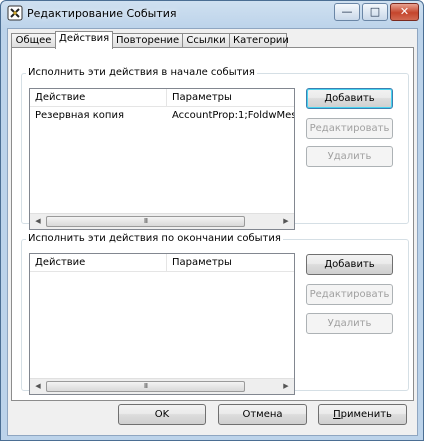 The height and width of the screenshot is (441, 424). What do you see at coordinates (79, 115) in the screenshot?
I see `action-cell: Резервная копия` at bounding box center [79, 115].